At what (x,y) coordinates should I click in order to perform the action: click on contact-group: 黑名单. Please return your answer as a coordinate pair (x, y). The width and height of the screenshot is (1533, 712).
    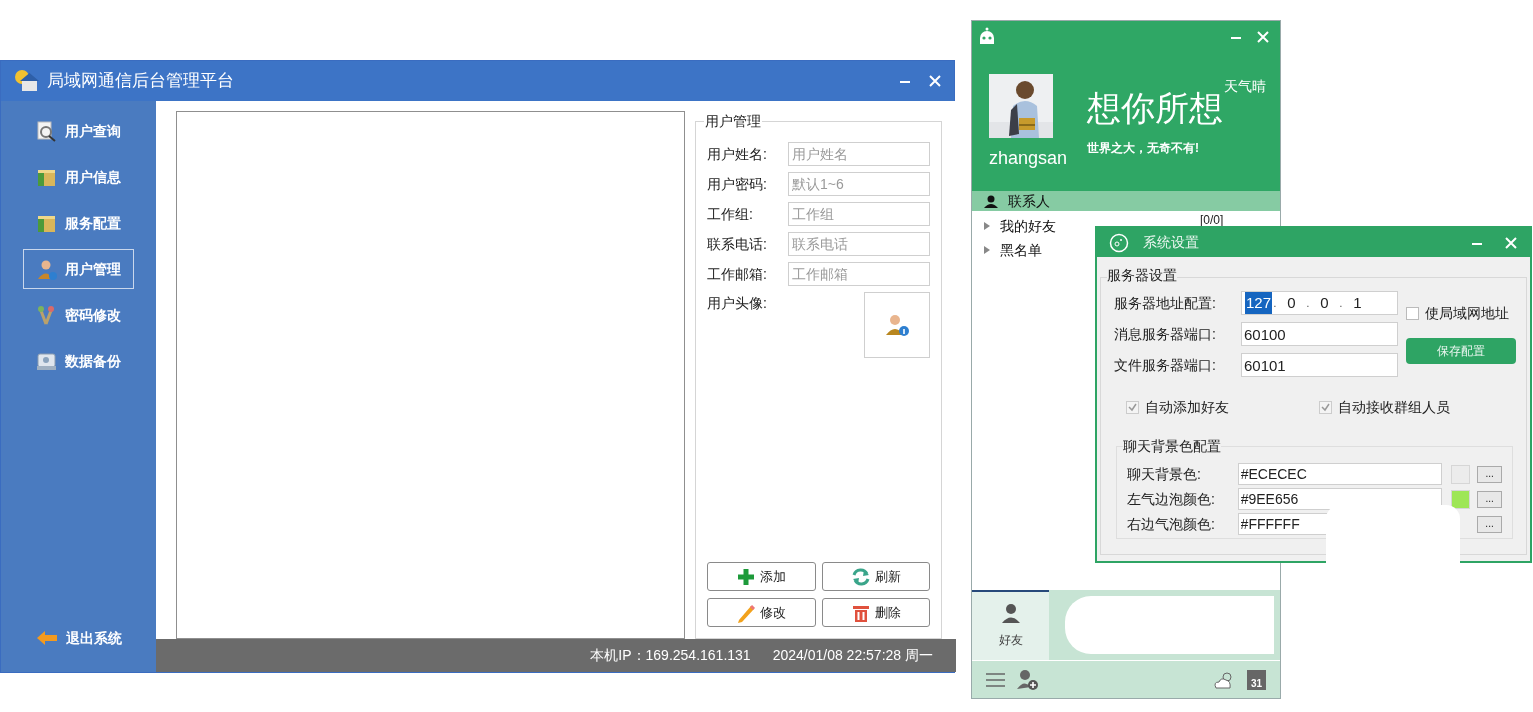
    Looking at the image, I should click on (1009, 250).